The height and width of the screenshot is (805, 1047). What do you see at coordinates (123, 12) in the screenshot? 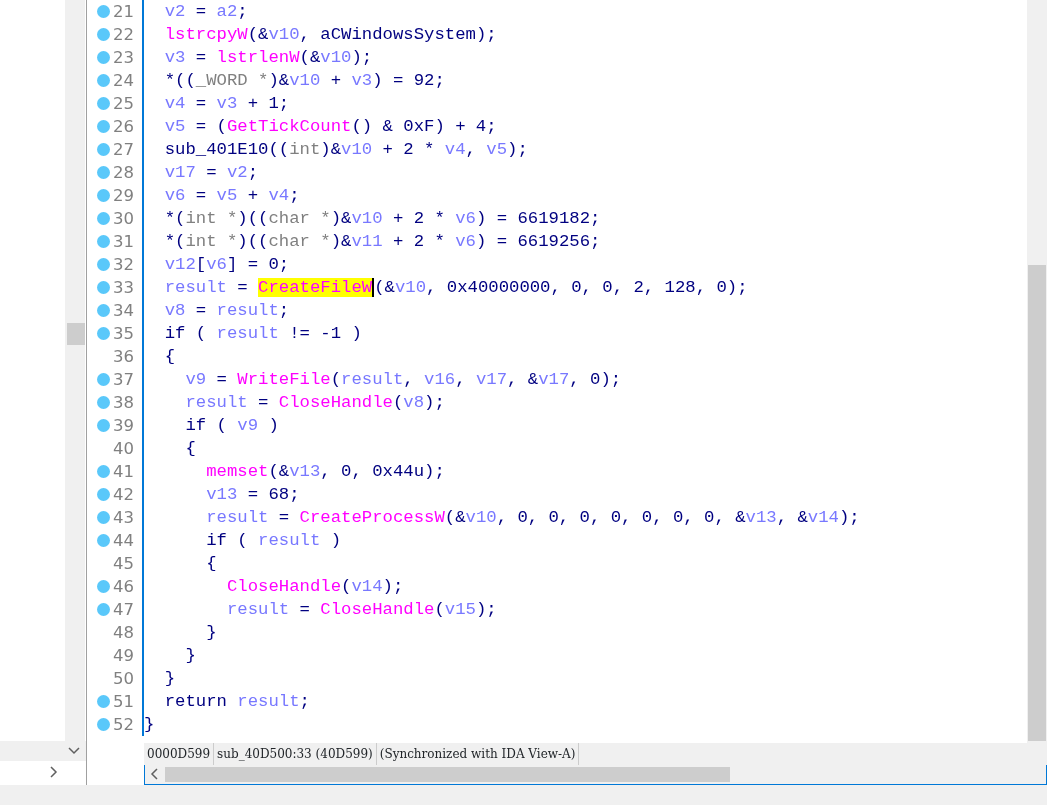
I see `line-number: 21` at bounding box center [123, 12].